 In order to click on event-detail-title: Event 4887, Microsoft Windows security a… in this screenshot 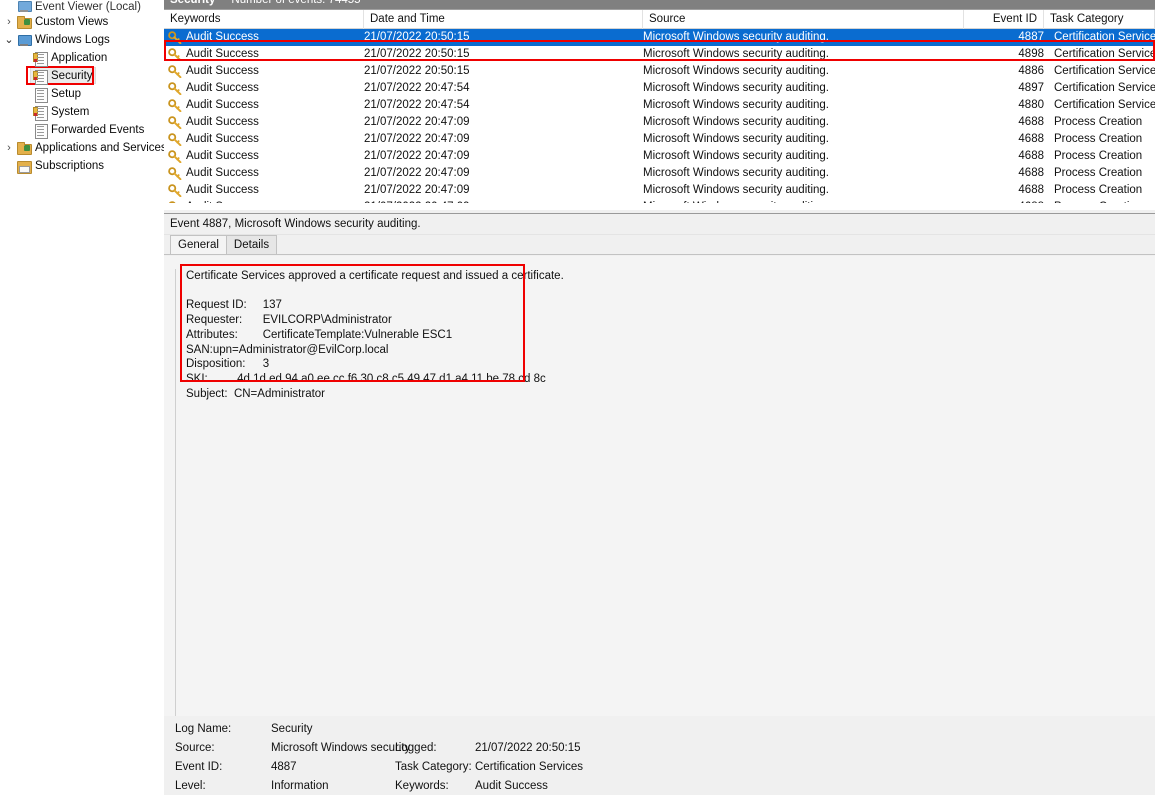, I will do `click(659, 224)`.